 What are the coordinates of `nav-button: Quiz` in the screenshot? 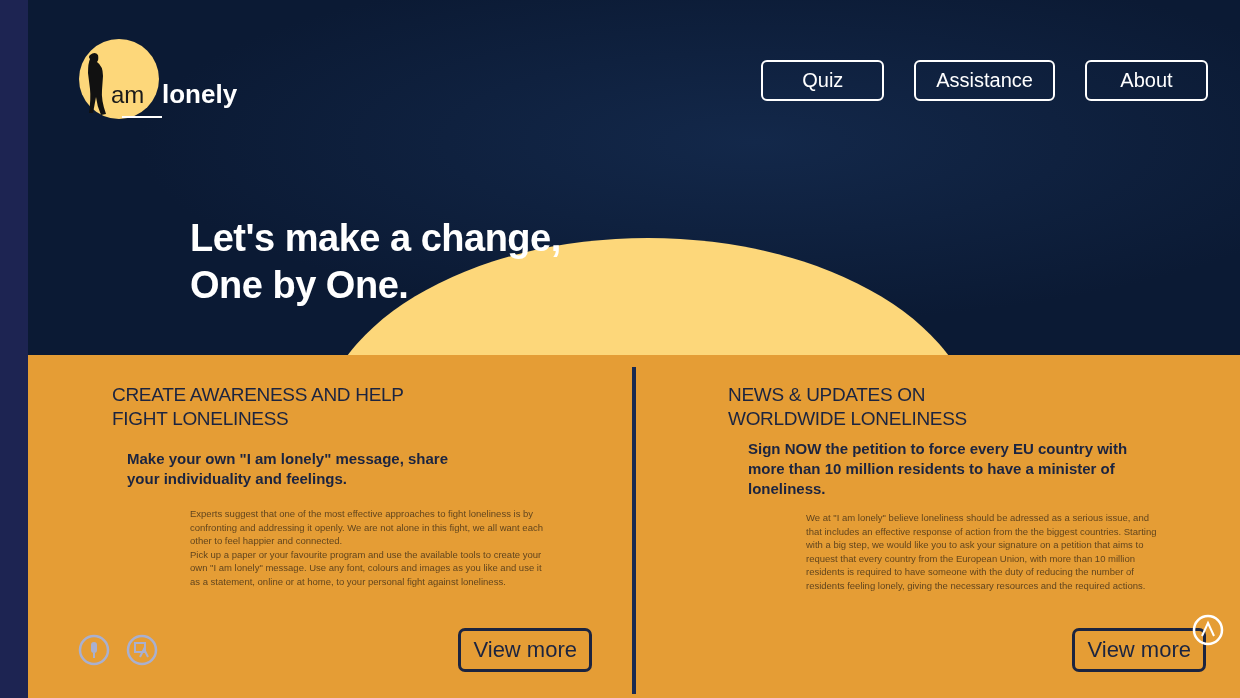 It's located at (823, 80).